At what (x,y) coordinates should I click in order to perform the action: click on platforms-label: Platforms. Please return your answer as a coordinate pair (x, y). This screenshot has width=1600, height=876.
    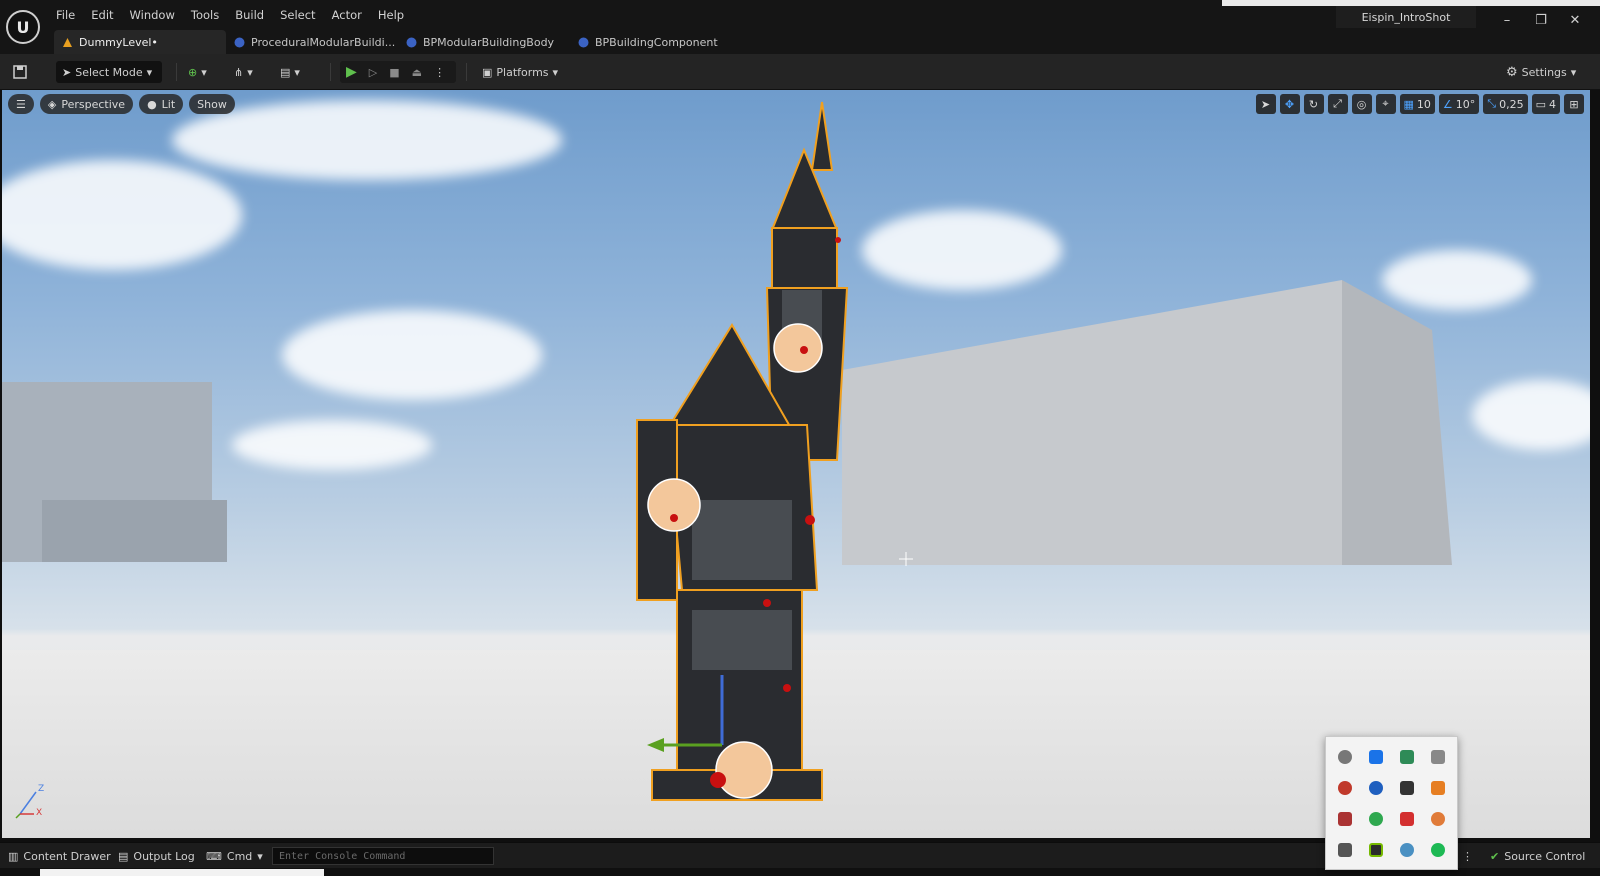
    Looking at the image, I should click on (522, 72).